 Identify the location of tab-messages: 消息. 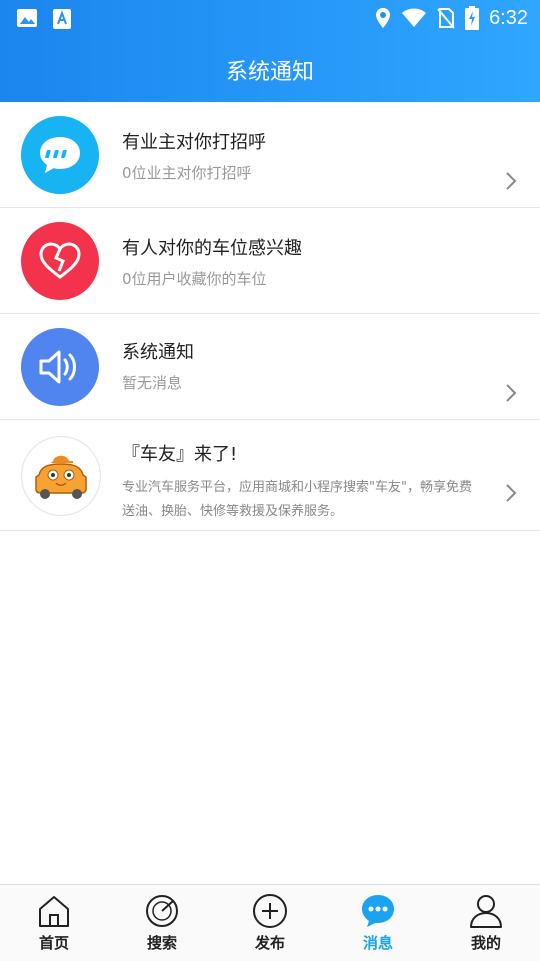
(378, 923).